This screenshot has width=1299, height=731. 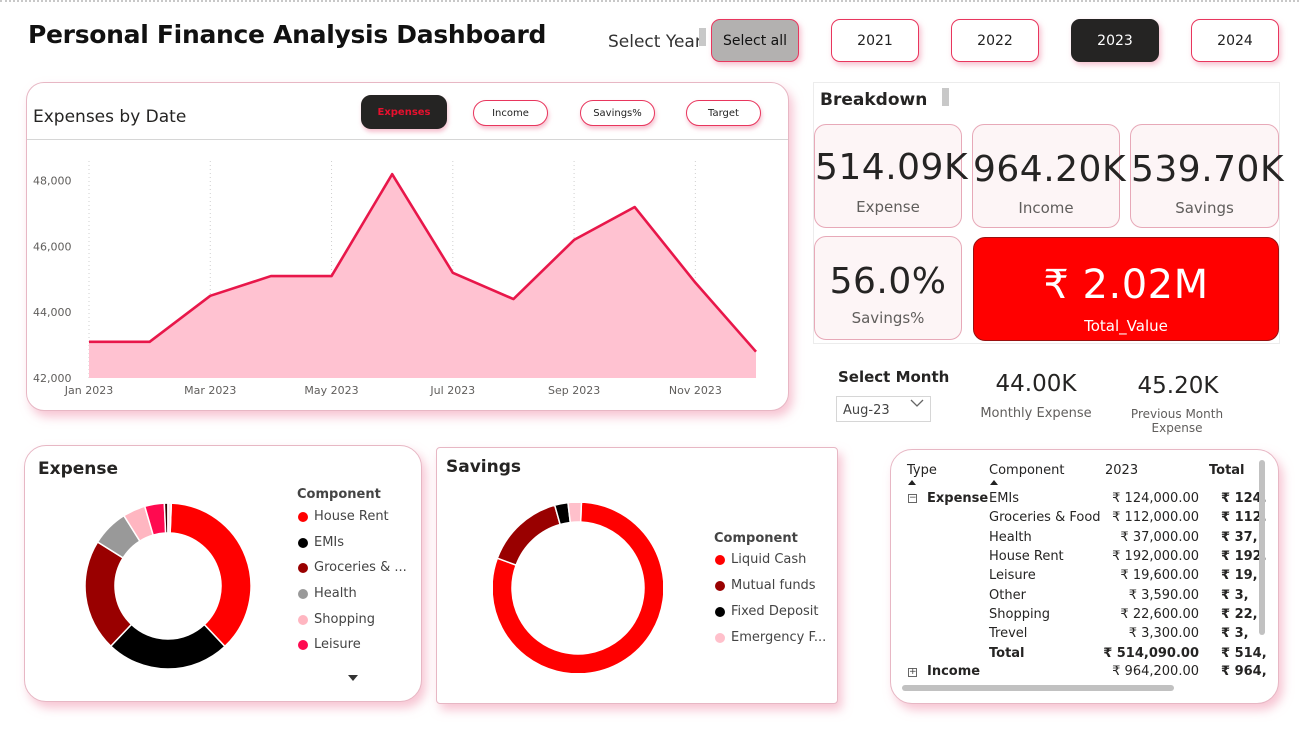 I want to click on table-cell-component: House Rent, so click(x=1026, y=556).